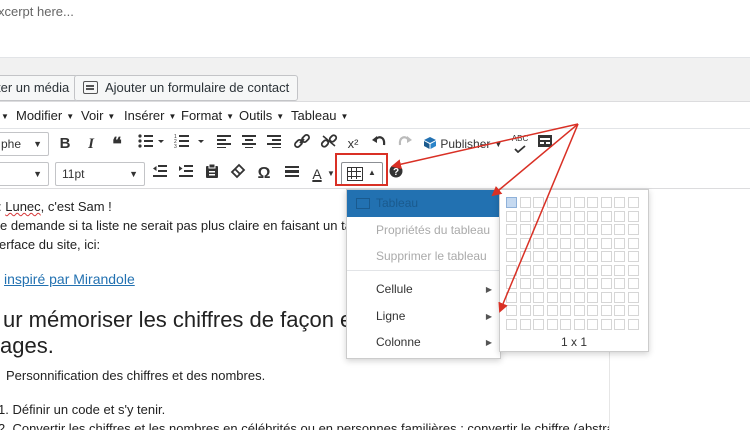 Image resolution: width=750 pixels, height=430 pixels. What do you see at coordinates (264, 174) in the screenshot?
I see `special-character-button: Ω` at bounding box center [264, 174].